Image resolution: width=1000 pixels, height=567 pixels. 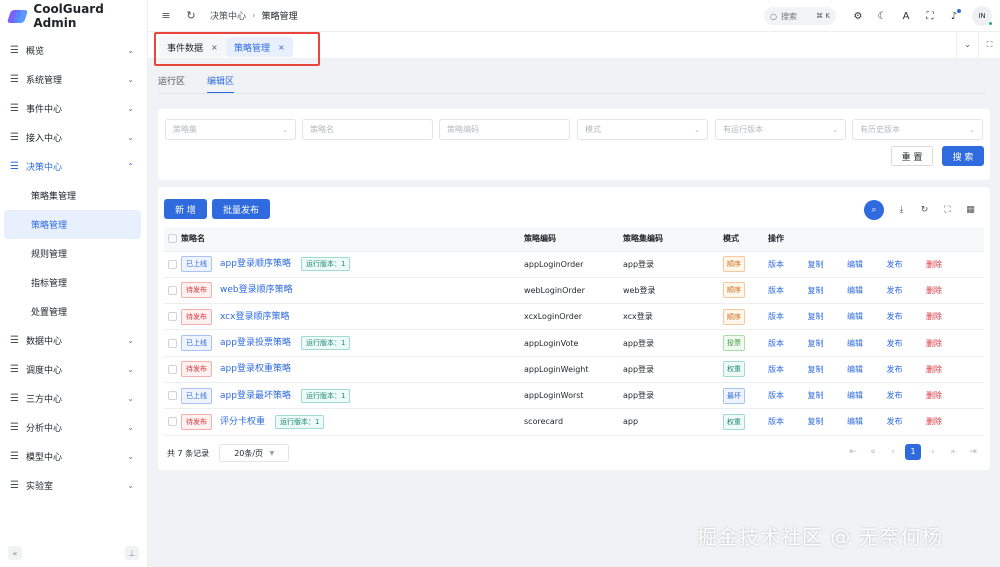 I want to click on mode-select: 模式 ⌄, so click(x=642, y=129).